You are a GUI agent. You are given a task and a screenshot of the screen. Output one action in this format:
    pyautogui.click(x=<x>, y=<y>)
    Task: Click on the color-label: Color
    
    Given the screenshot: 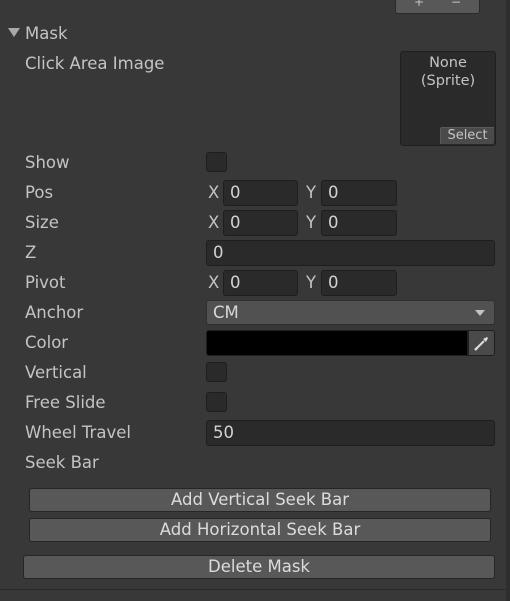 What is the action you would take?
    pyautogui.click(x=47, y=342)
    